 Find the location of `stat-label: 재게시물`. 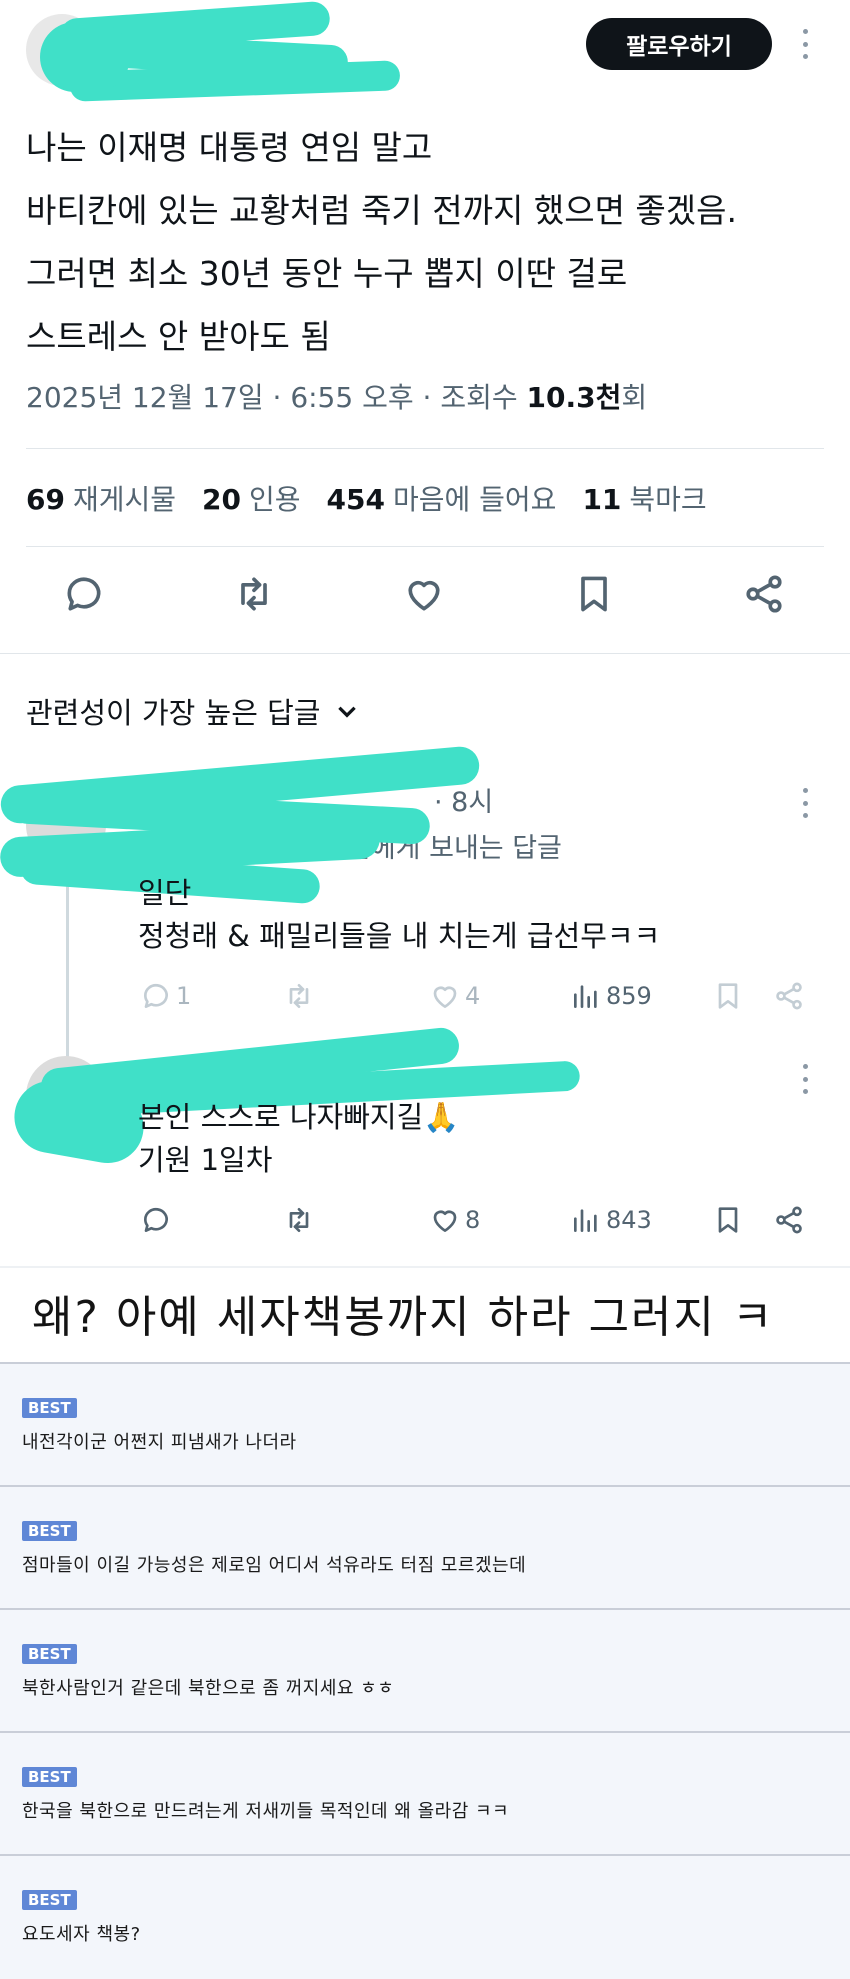

stat-label: 재게시물 is located at coordinates (124, 499).